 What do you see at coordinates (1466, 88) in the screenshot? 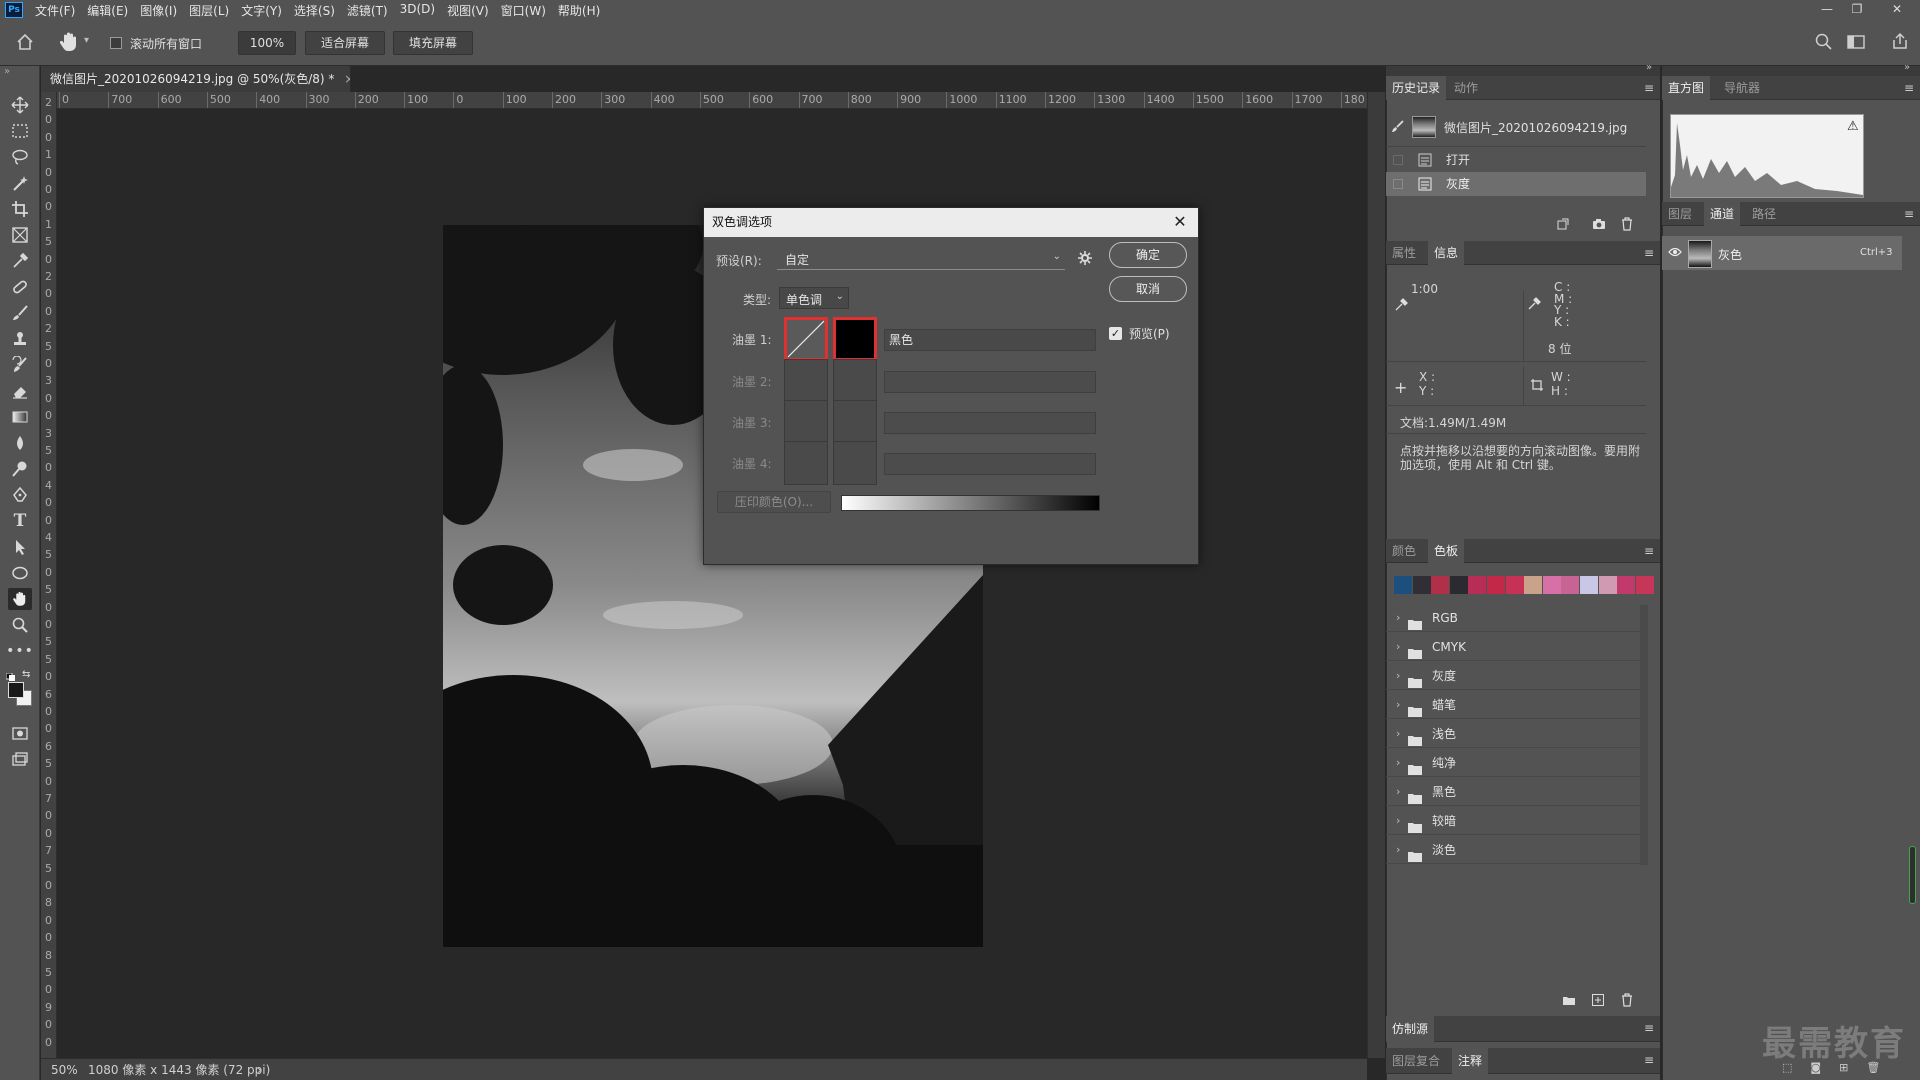
I see `tab-actions: 动作` at bounding box center [1466, 88].